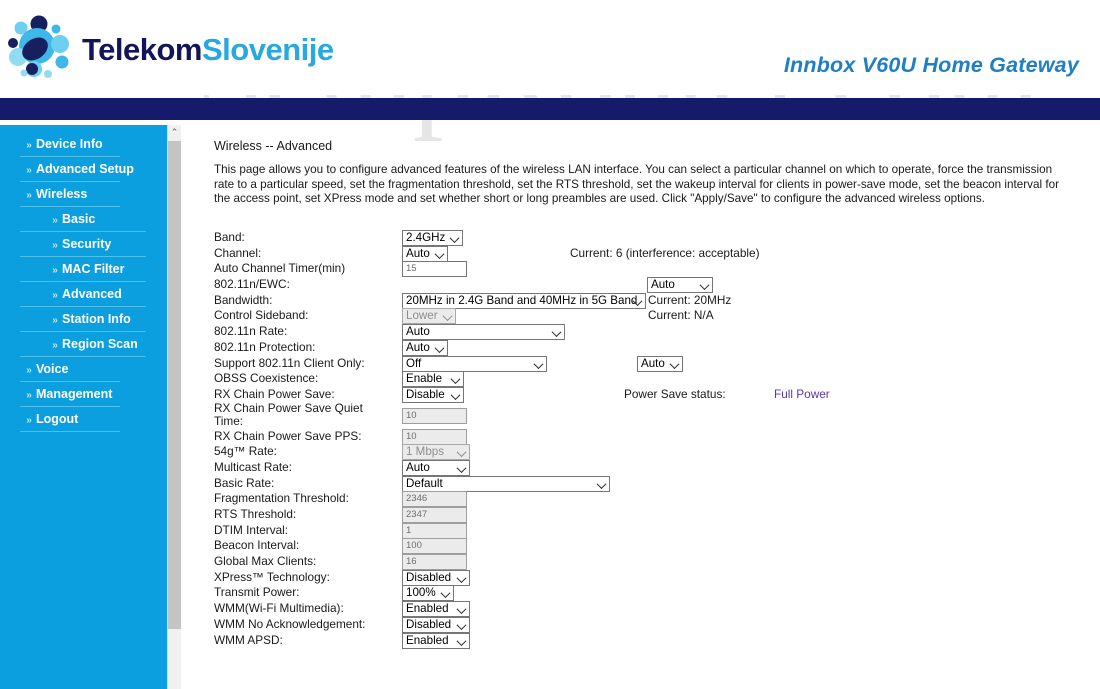 The image size is (1100, 689). I want to click on sidebar-item-advanced-setup: » Advanced Setup, so click(83, 172).